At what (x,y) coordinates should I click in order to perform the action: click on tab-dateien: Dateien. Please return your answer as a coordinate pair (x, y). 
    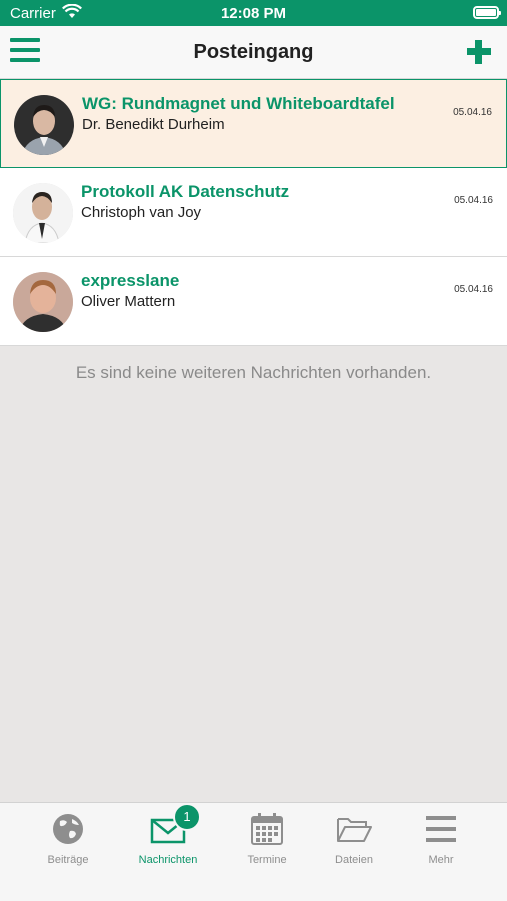
    Looking at the image, I should click on (354, 838).